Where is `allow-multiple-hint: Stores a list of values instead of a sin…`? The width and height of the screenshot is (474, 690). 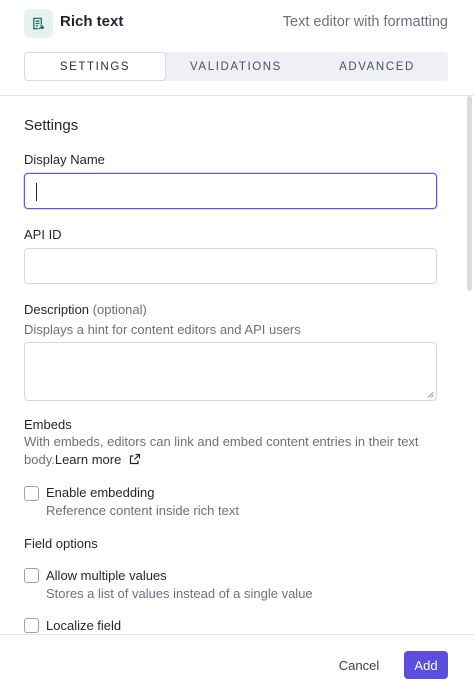 allow-multiple-hint: Stores a list of values instead of a sin… is located at coordinates (179, 593).